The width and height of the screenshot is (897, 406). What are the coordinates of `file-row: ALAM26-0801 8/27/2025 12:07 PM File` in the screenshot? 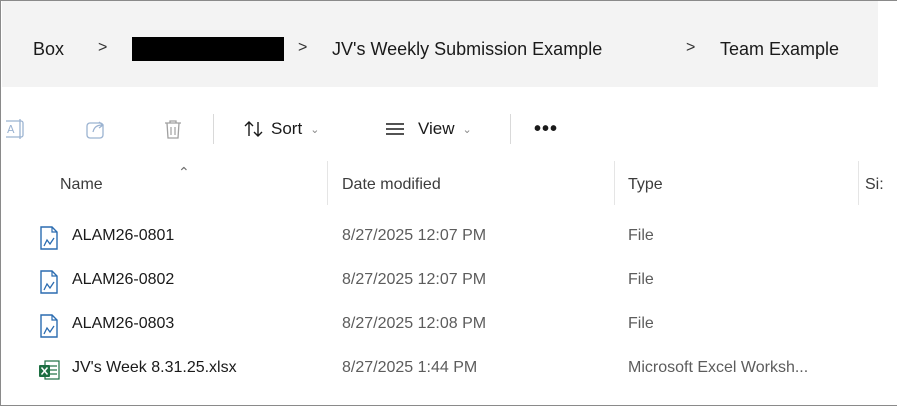 It's located at (442, 237).